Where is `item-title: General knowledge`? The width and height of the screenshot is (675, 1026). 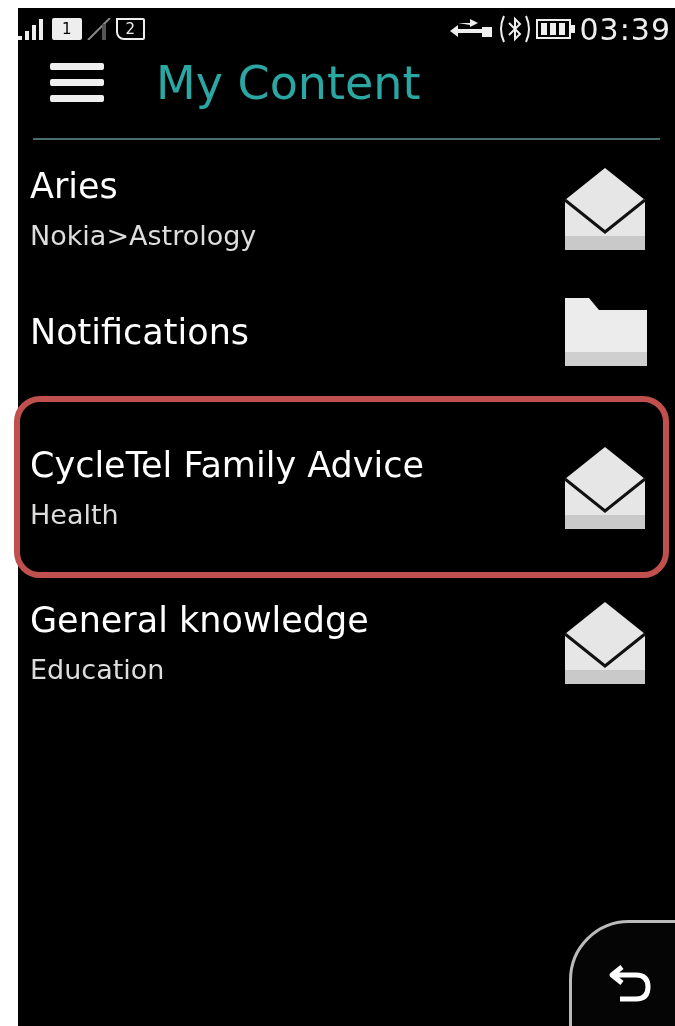 item-title: General knowledge is located at coordinates (296, 619).